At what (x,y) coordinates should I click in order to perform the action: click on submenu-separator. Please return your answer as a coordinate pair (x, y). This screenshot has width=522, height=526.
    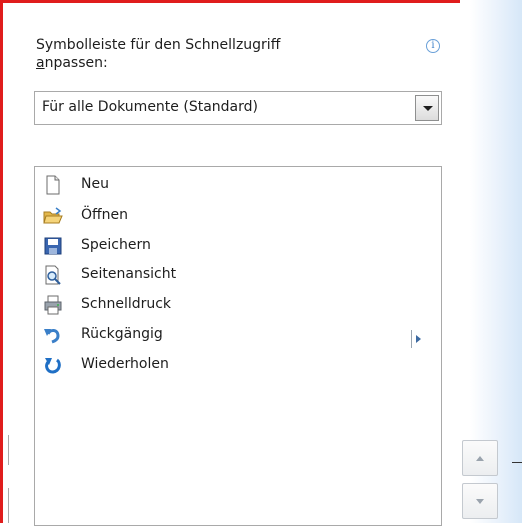
    Looking at the image, I should click on (411, 339).